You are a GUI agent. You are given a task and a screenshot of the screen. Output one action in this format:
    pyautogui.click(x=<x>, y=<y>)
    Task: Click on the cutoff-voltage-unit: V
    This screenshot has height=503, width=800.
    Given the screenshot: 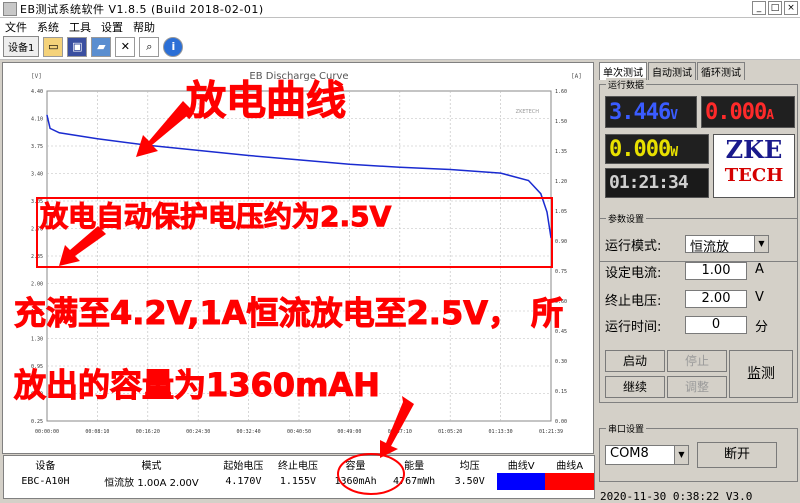 What is the action you would take?
    pyautogui.click(x=759, y=297)
    